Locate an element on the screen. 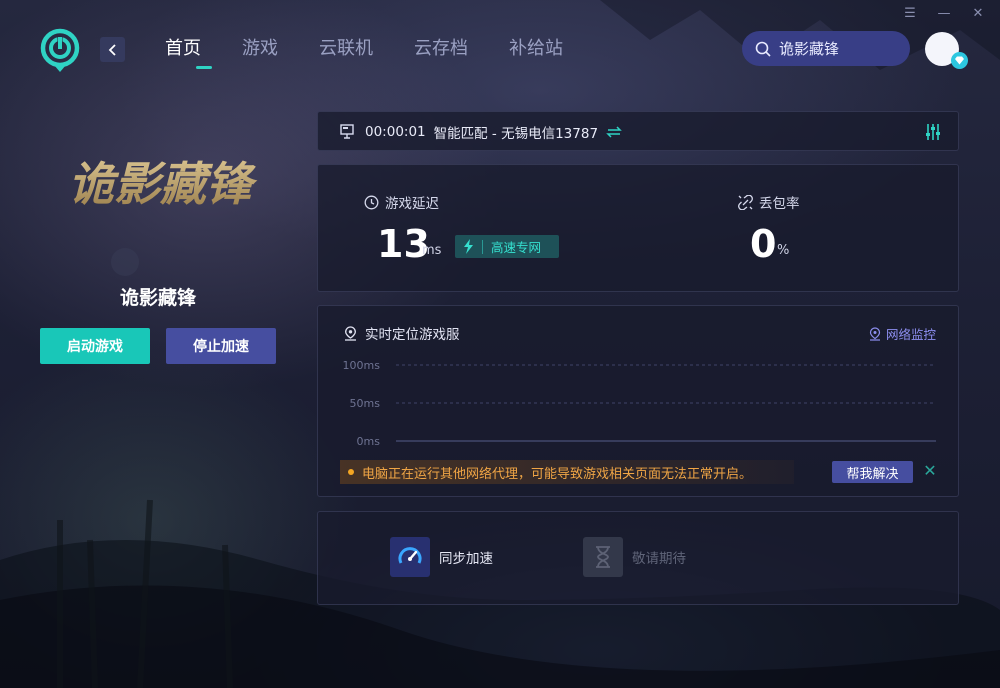 This screenshot has width=1000, height=688. vip-diamond-icon is located at coordinates (959, 60).